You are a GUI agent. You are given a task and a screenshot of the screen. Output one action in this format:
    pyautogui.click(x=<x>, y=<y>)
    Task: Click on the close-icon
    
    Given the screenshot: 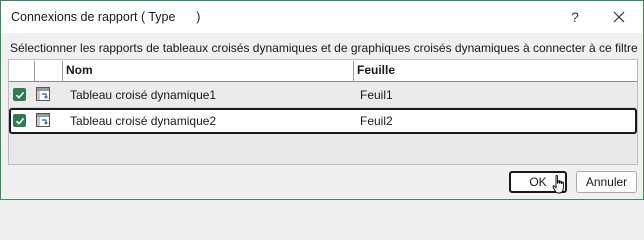 What is the action you would take?
    pyautogui.click(x=619, y=17)
    